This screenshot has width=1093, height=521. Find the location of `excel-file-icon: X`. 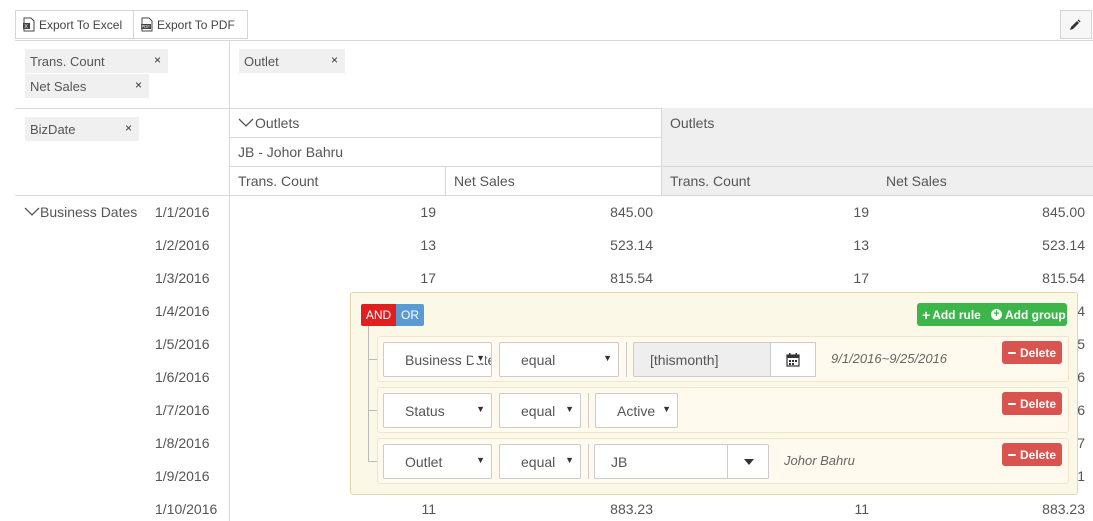

excel-file-icon: X is located at coordinates (29, 24).